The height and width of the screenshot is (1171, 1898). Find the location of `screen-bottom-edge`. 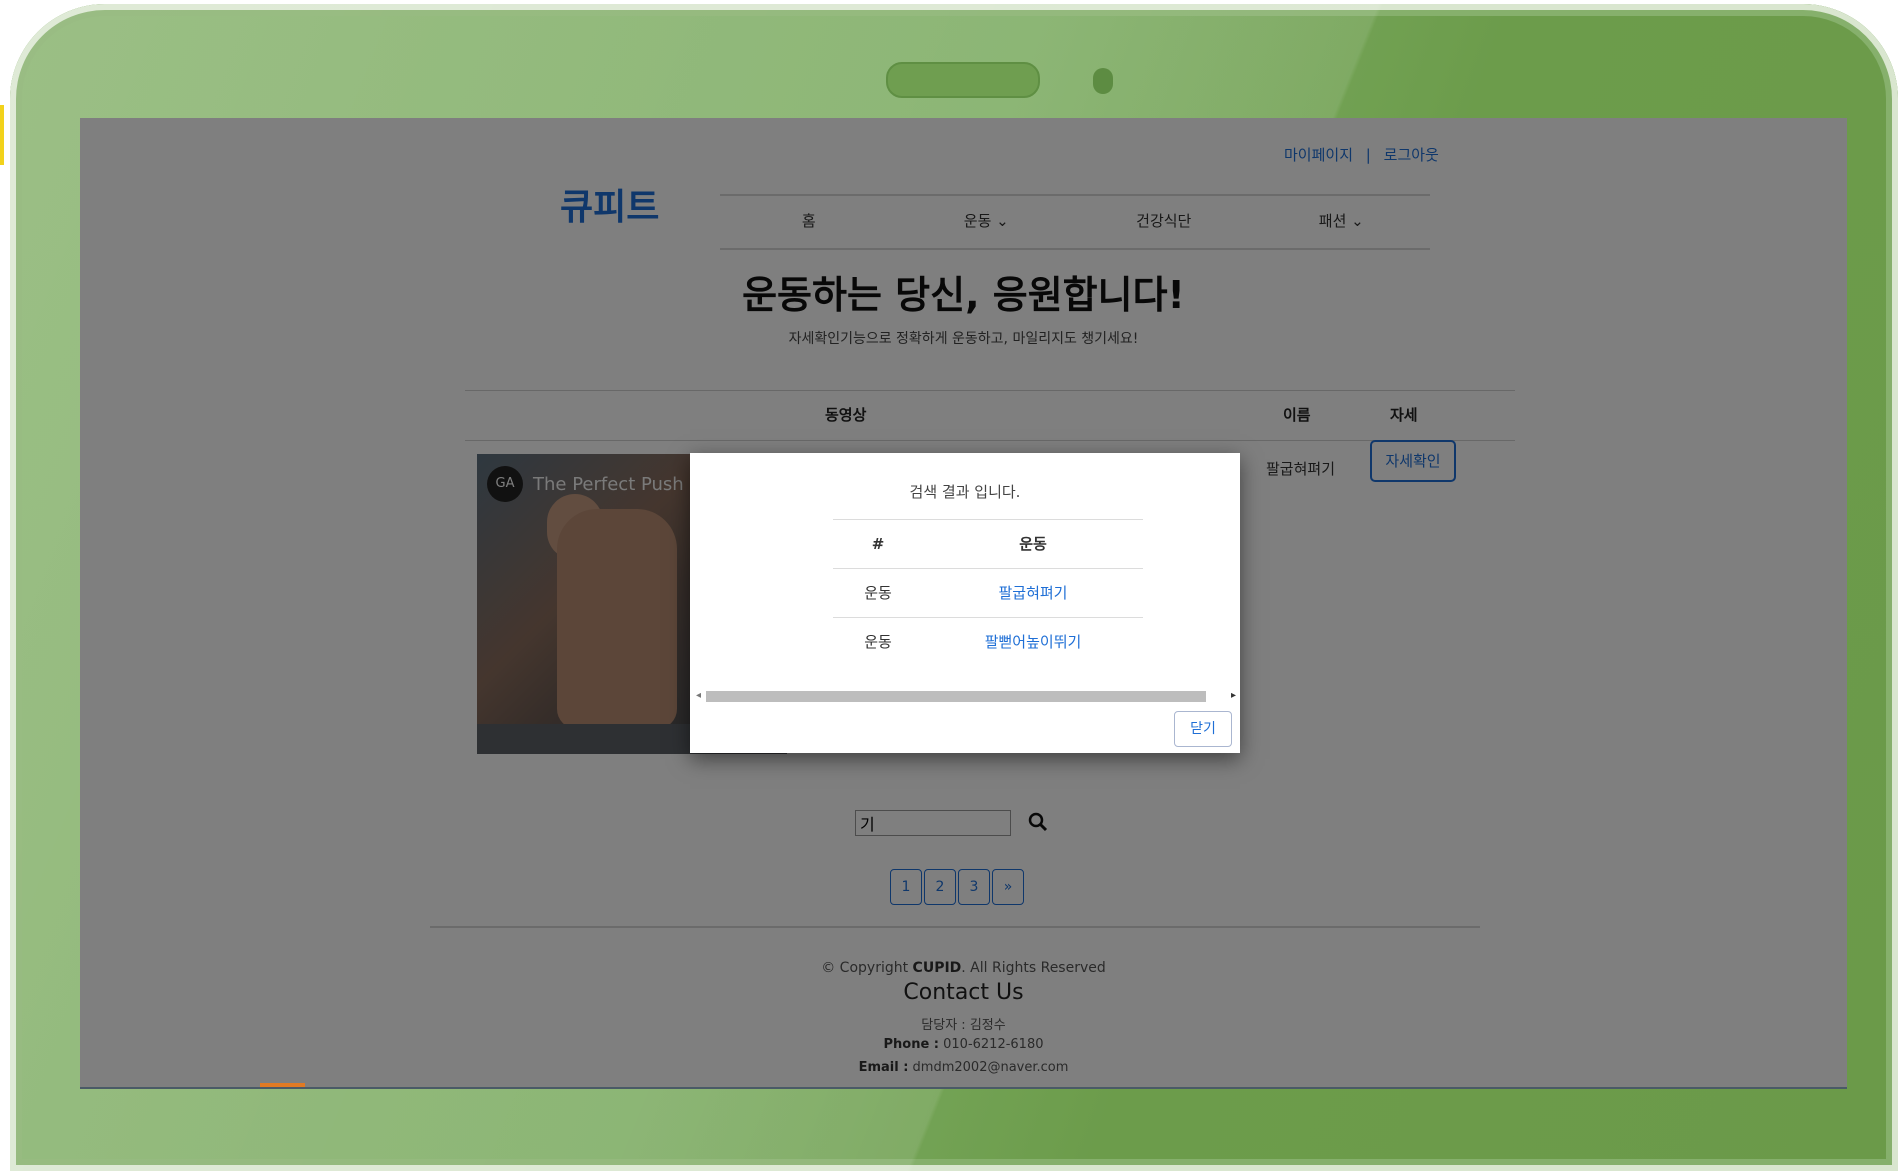

screen-bottom-edge is located at coordinates (963, 1088).